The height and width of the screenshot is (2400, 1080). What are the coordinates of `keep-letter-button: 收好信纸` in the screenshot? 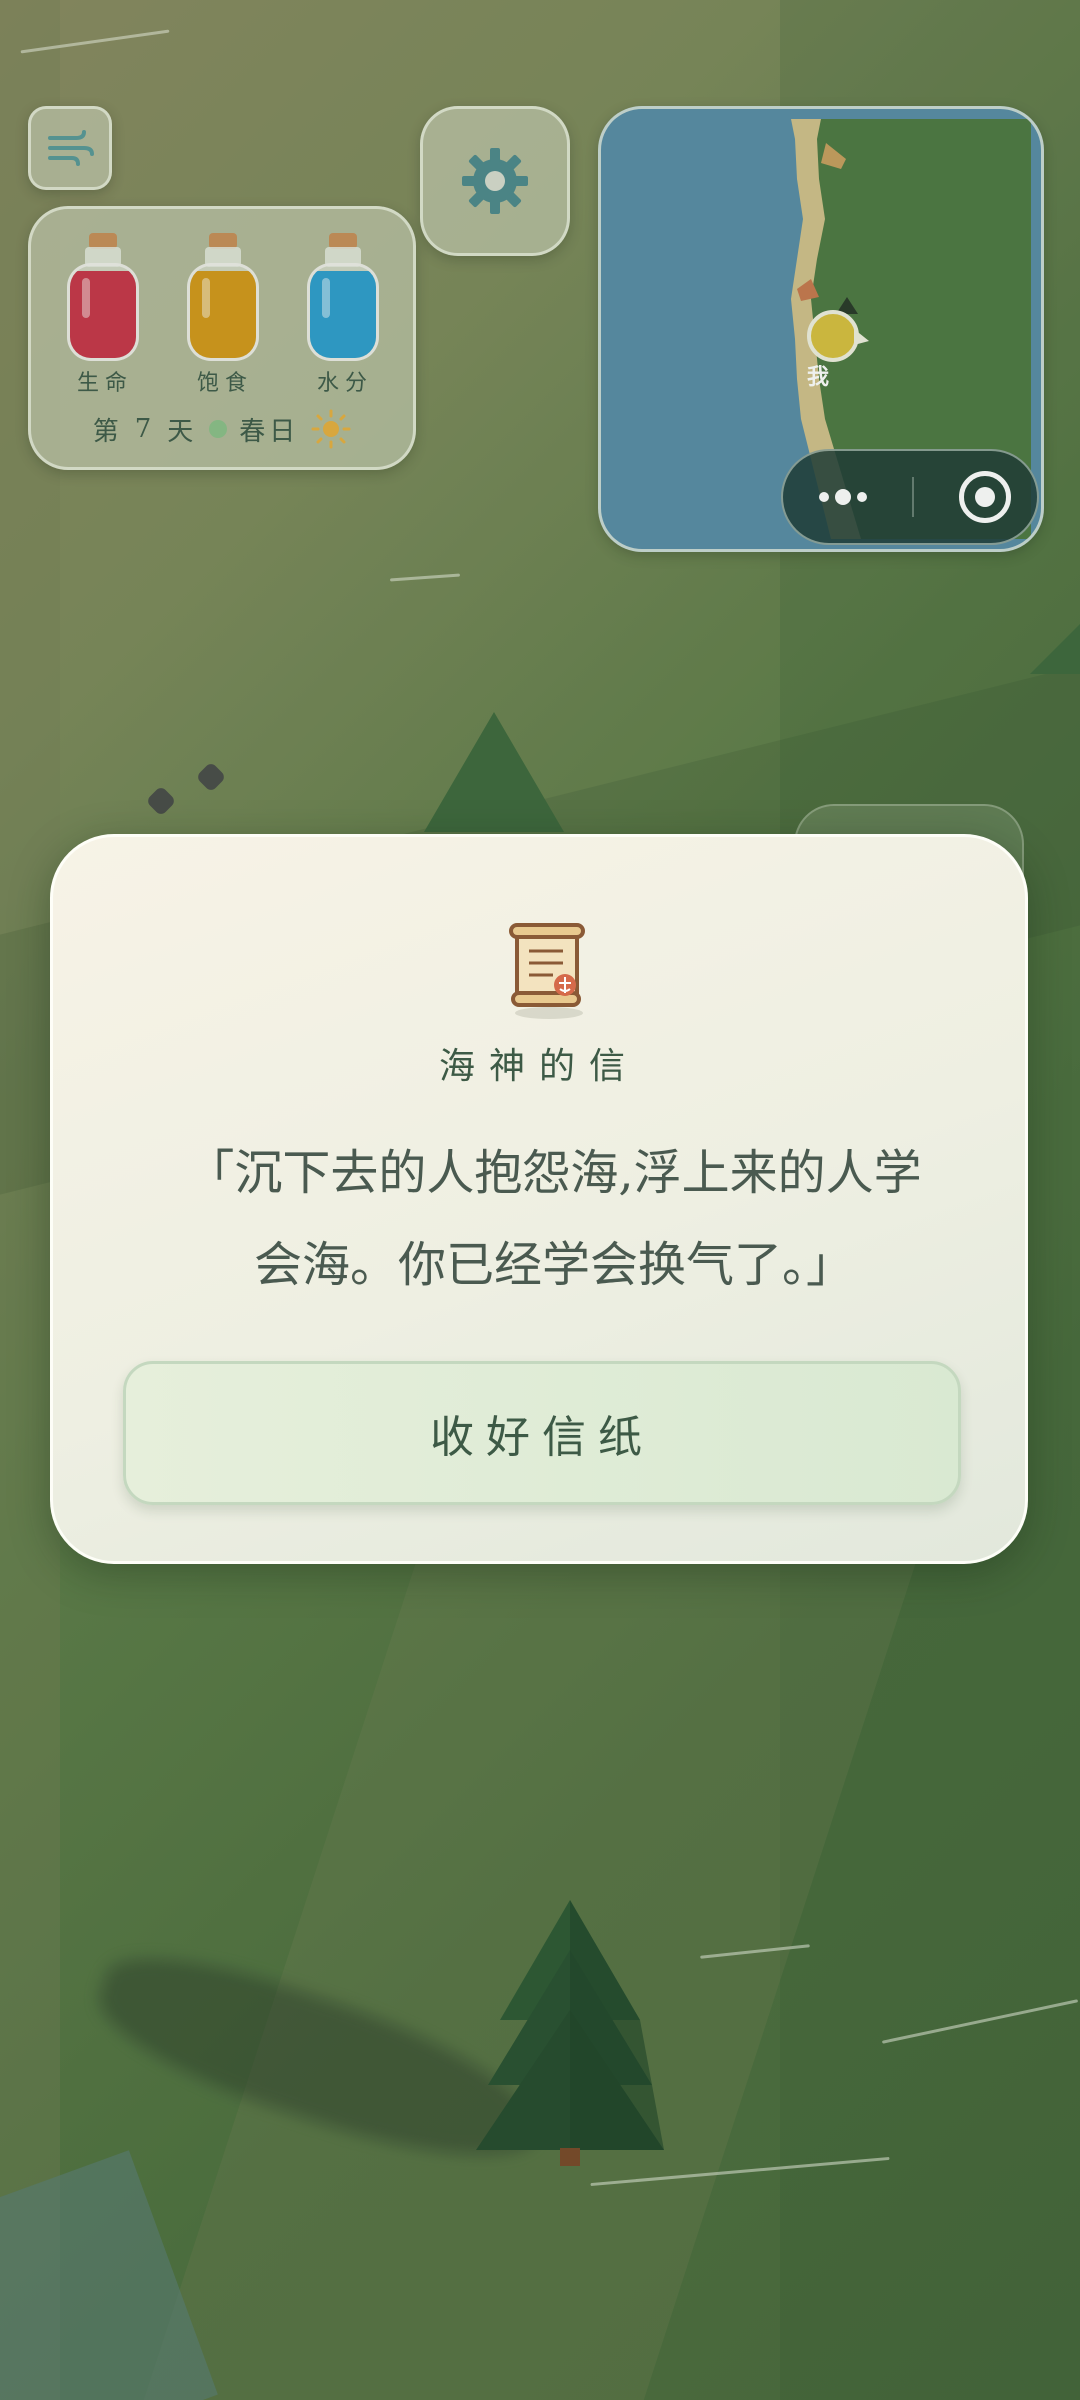 It's located at (542, 1433).